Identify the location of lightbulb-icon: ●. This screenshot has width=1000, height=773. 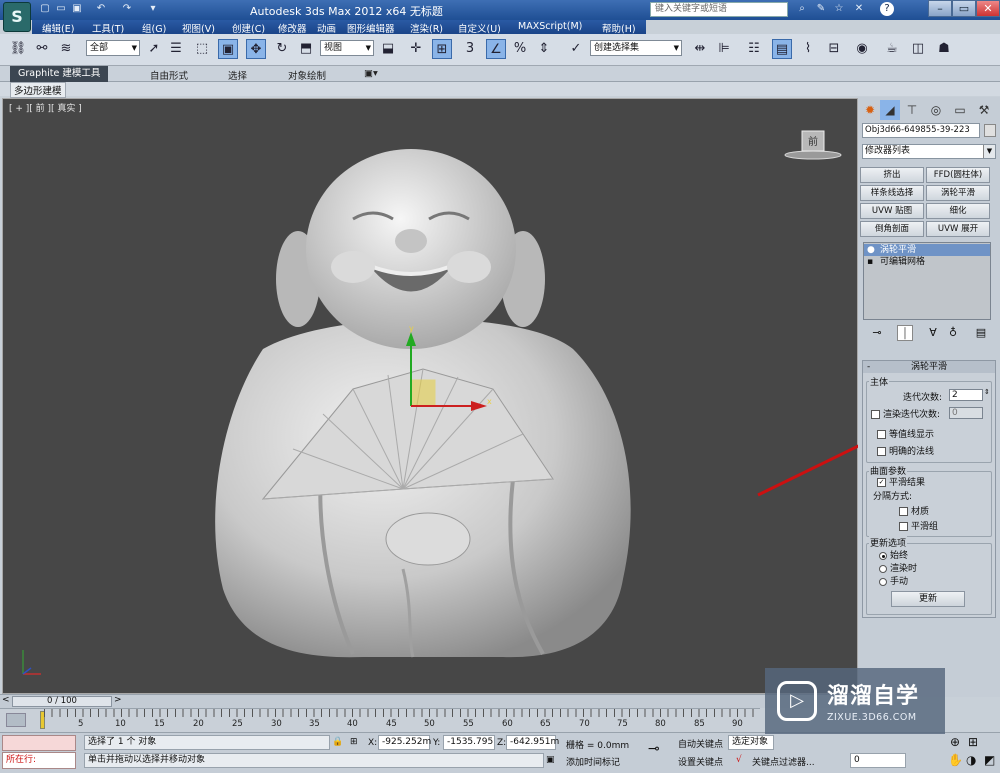
(871, 250).